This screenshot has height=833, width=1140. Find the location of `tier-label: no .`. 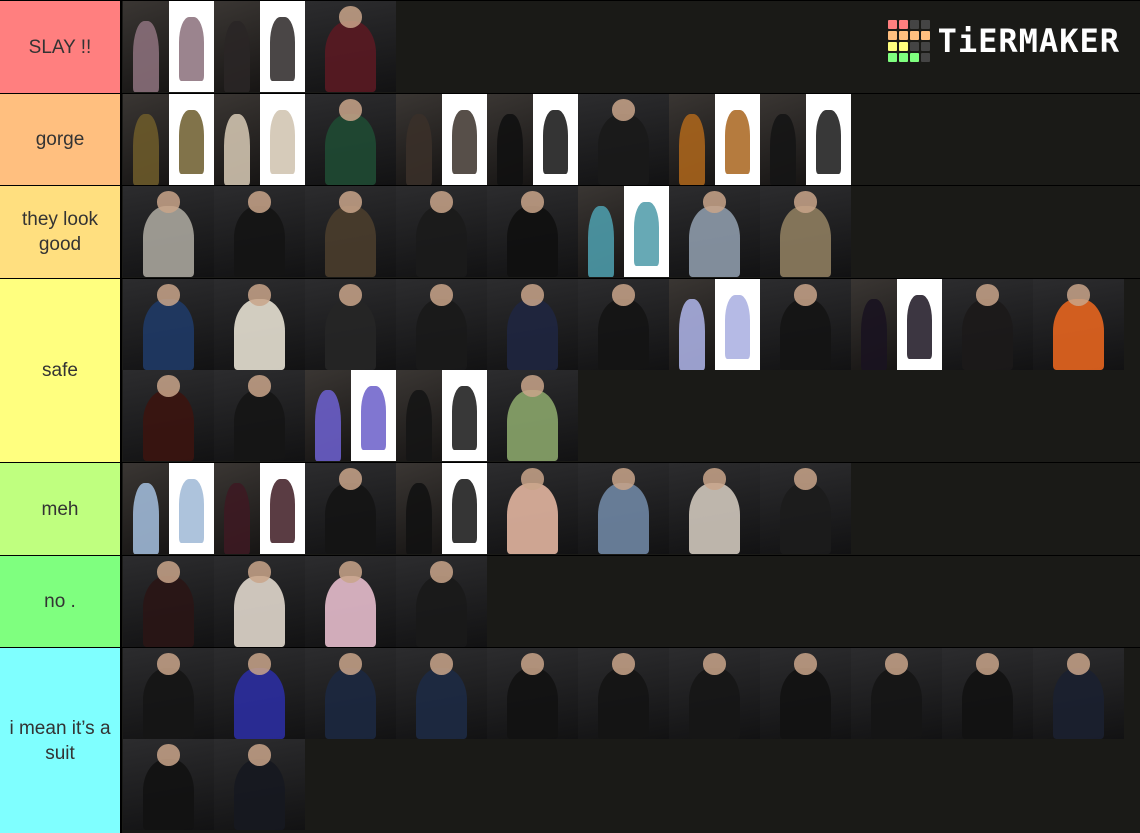

tier-label: no . is located at coordinates (61, 601).